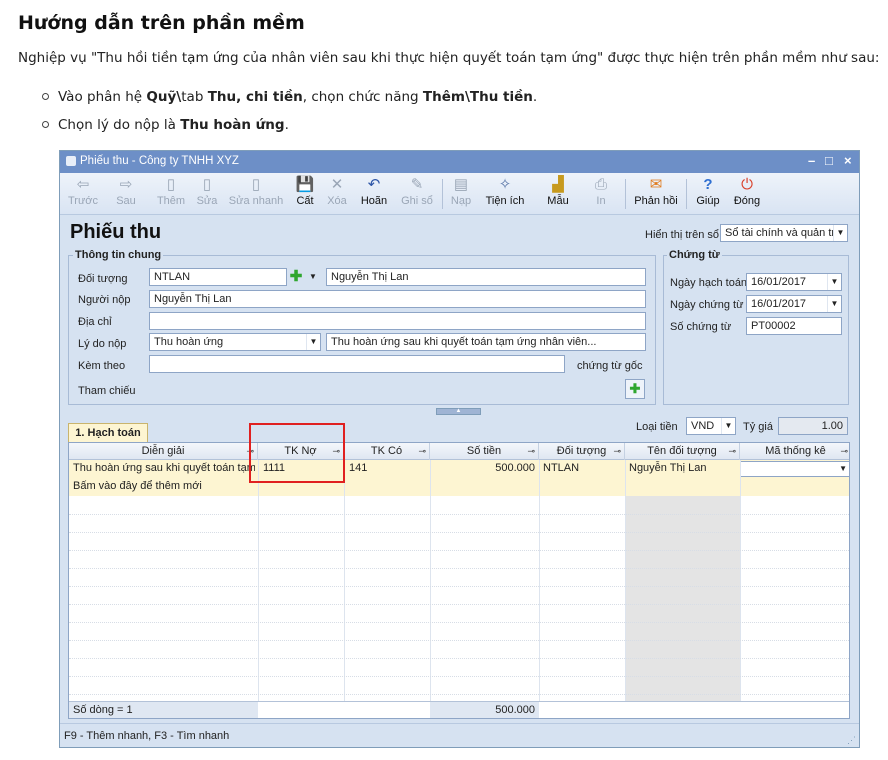 Image resolution: width=888 pixels, height=760 pixels. Describe the element at coordinates (601, 191) in the screenshot. I see `toolbar-print-button: ⎙ In` at that location.